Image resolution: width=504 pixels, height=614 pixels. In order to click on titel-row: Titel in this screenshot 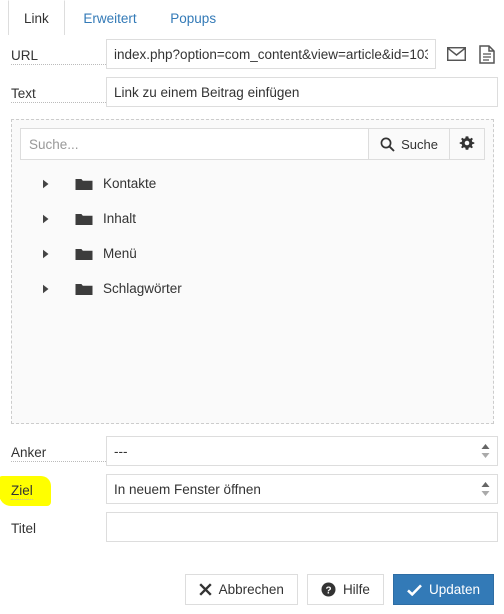, I will do `click(252, 527)`.